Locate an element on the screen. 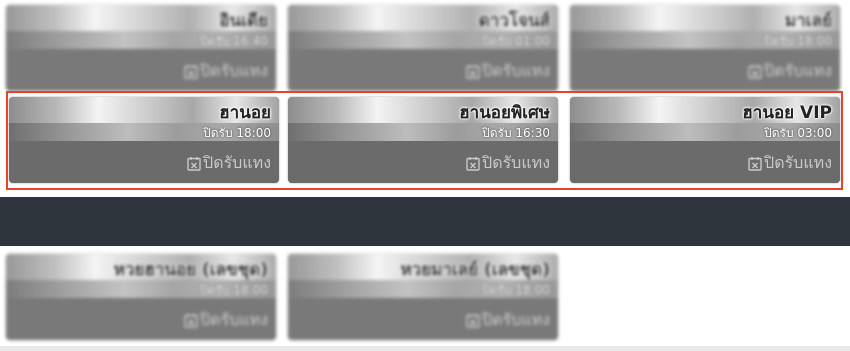 The height and width of the screenshot is (351, 850). section-divider-band is located at coordinates (425, 221).